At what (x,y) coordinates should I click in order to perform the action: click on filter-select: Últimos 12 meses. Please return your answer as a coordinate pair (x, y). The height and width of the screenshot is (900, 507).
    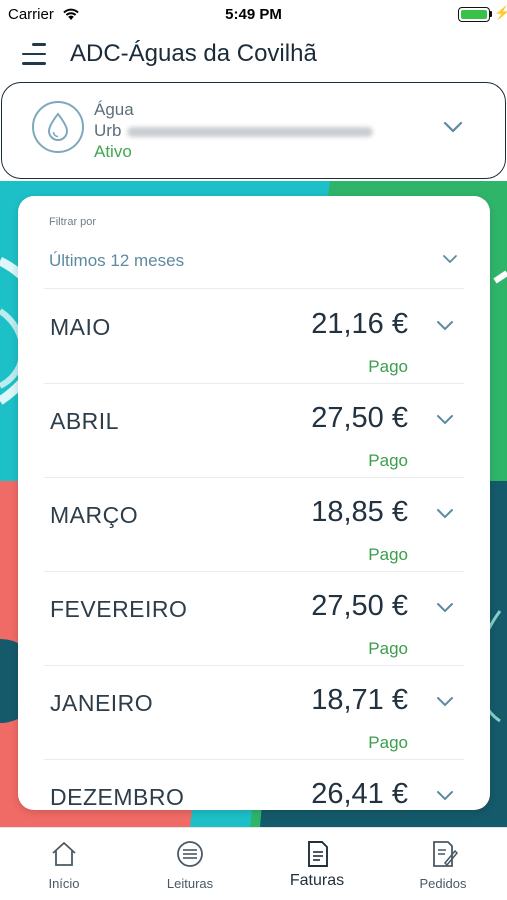
    Looking at the image, I should click on (116, 261).